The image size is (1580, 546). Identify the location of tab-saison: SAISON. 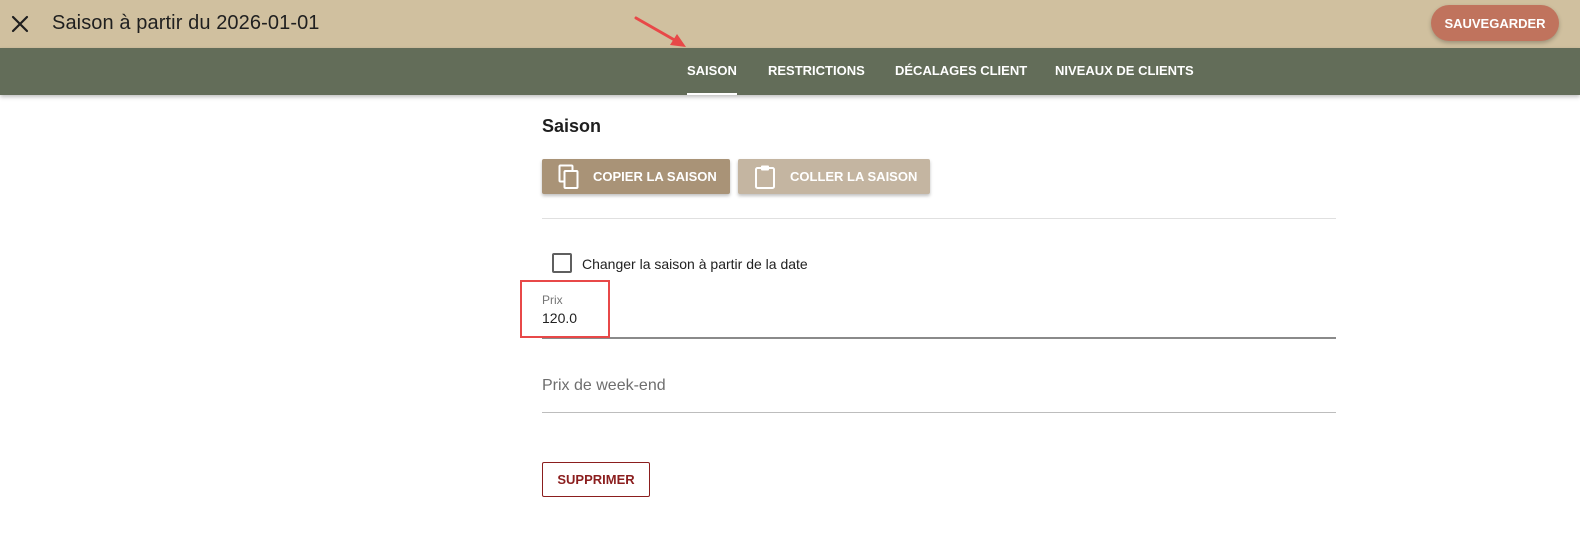
(712, 71).